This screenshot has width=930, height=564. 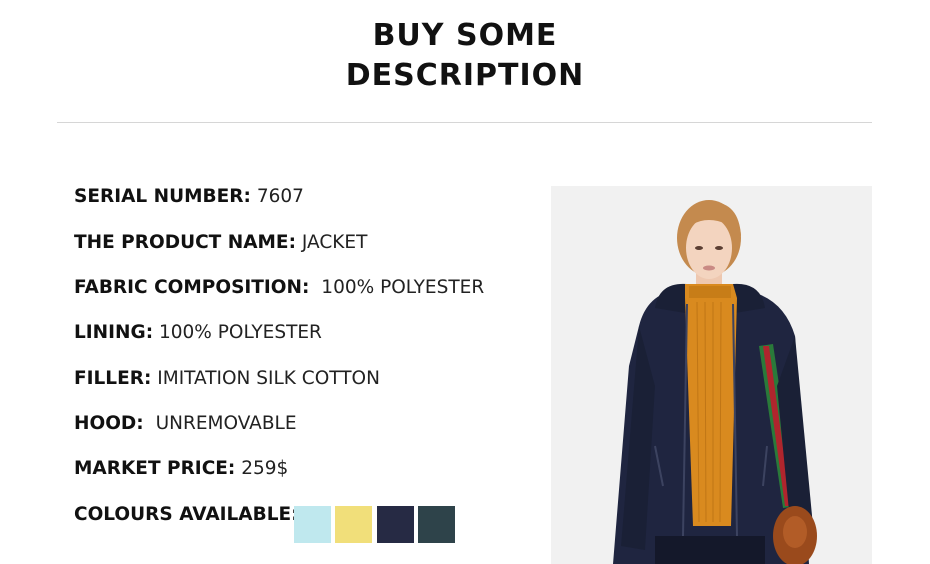 I want to click on colour-swatch-yellow, so click(x=353, y=524).